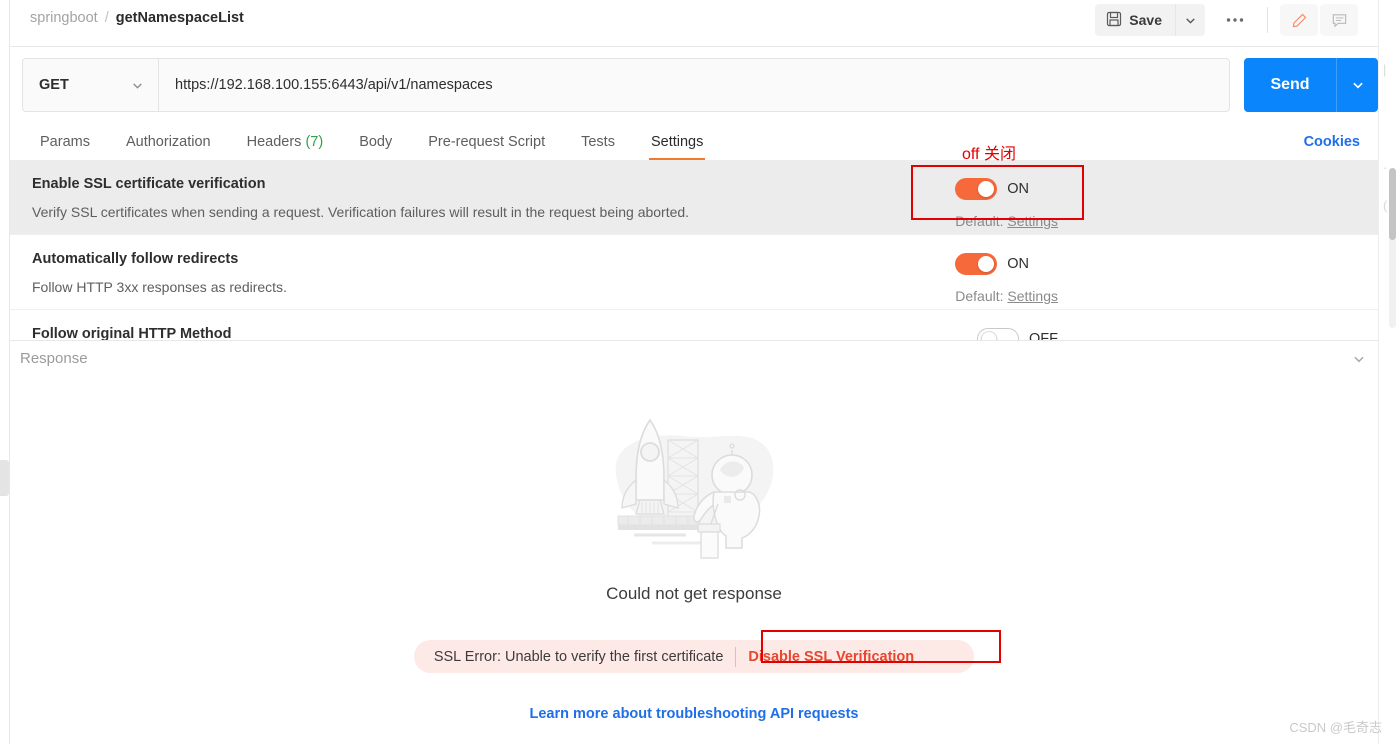  I want to click on save-options-caret, so click(1190, 20).